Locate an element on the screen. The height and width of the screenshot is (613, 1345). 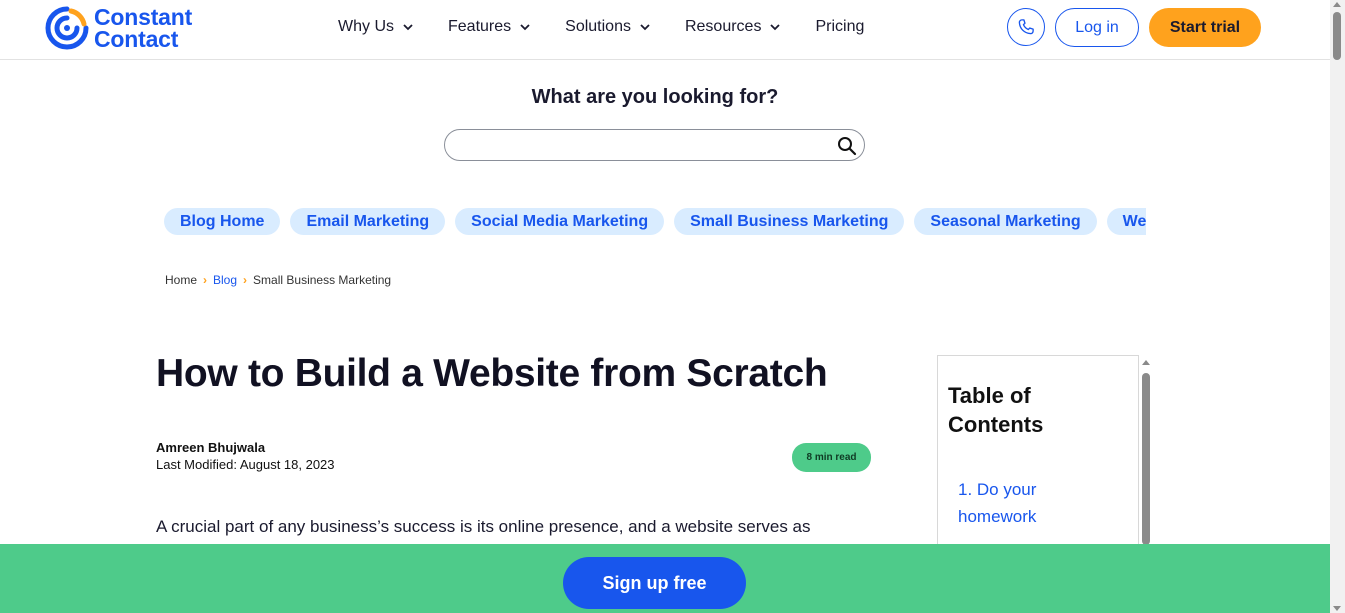
nav-solutions: Solutions is located at coordinates (608, 27).